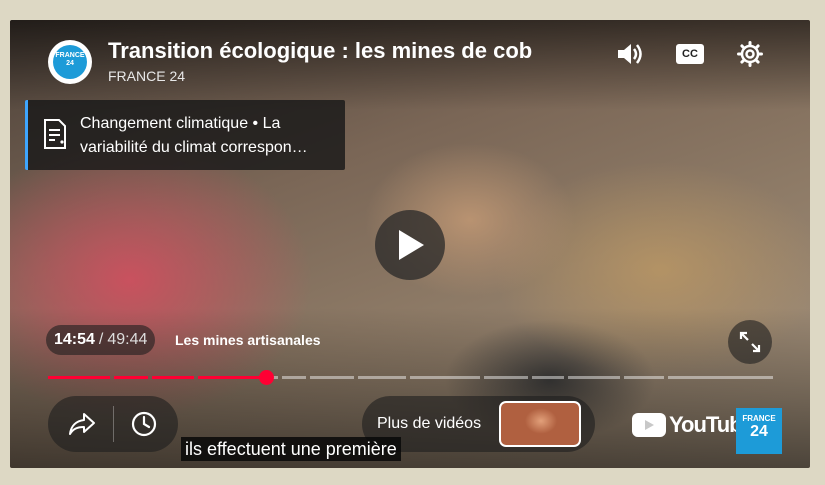  I want to click on volume-icon, so click(630, 54).